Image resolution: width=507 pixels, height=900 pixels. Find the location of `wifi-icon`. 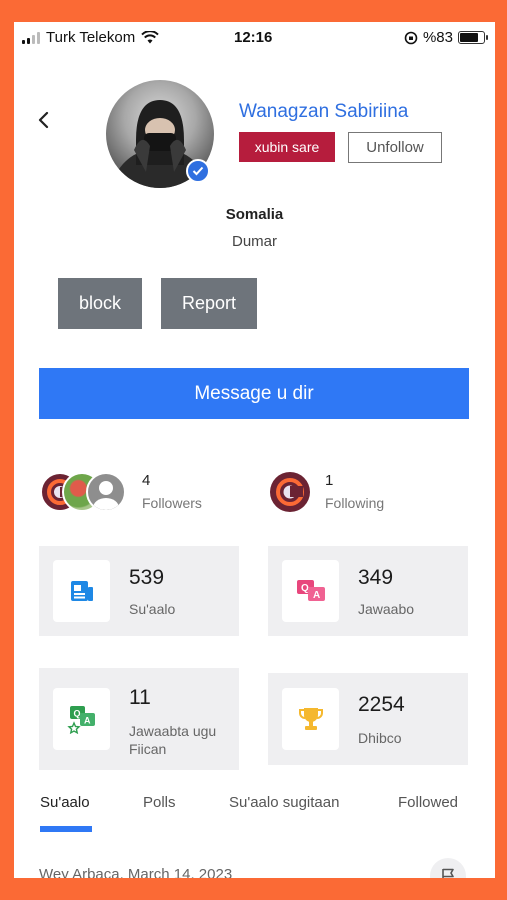

wifi-icon is located at coordinates (150, 37).